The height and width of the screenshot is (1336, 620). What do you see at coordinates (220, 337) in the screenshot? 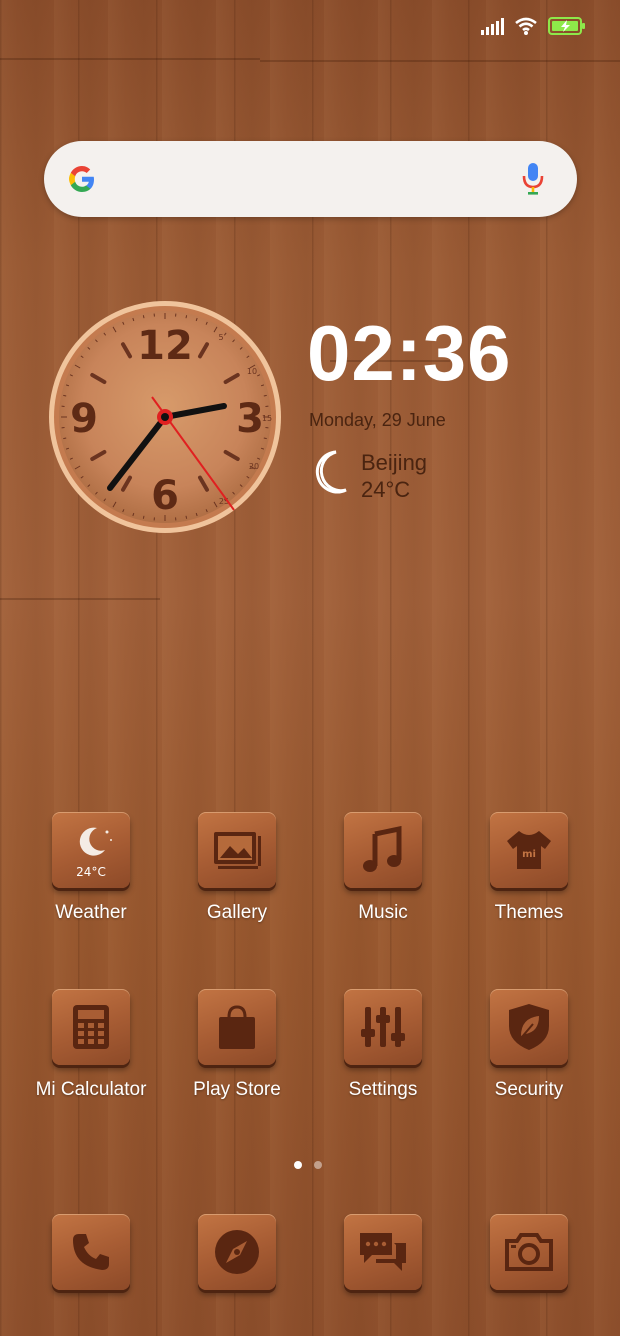
I see `clock-minute-label-5: 5` at bounding box center [220, 337].